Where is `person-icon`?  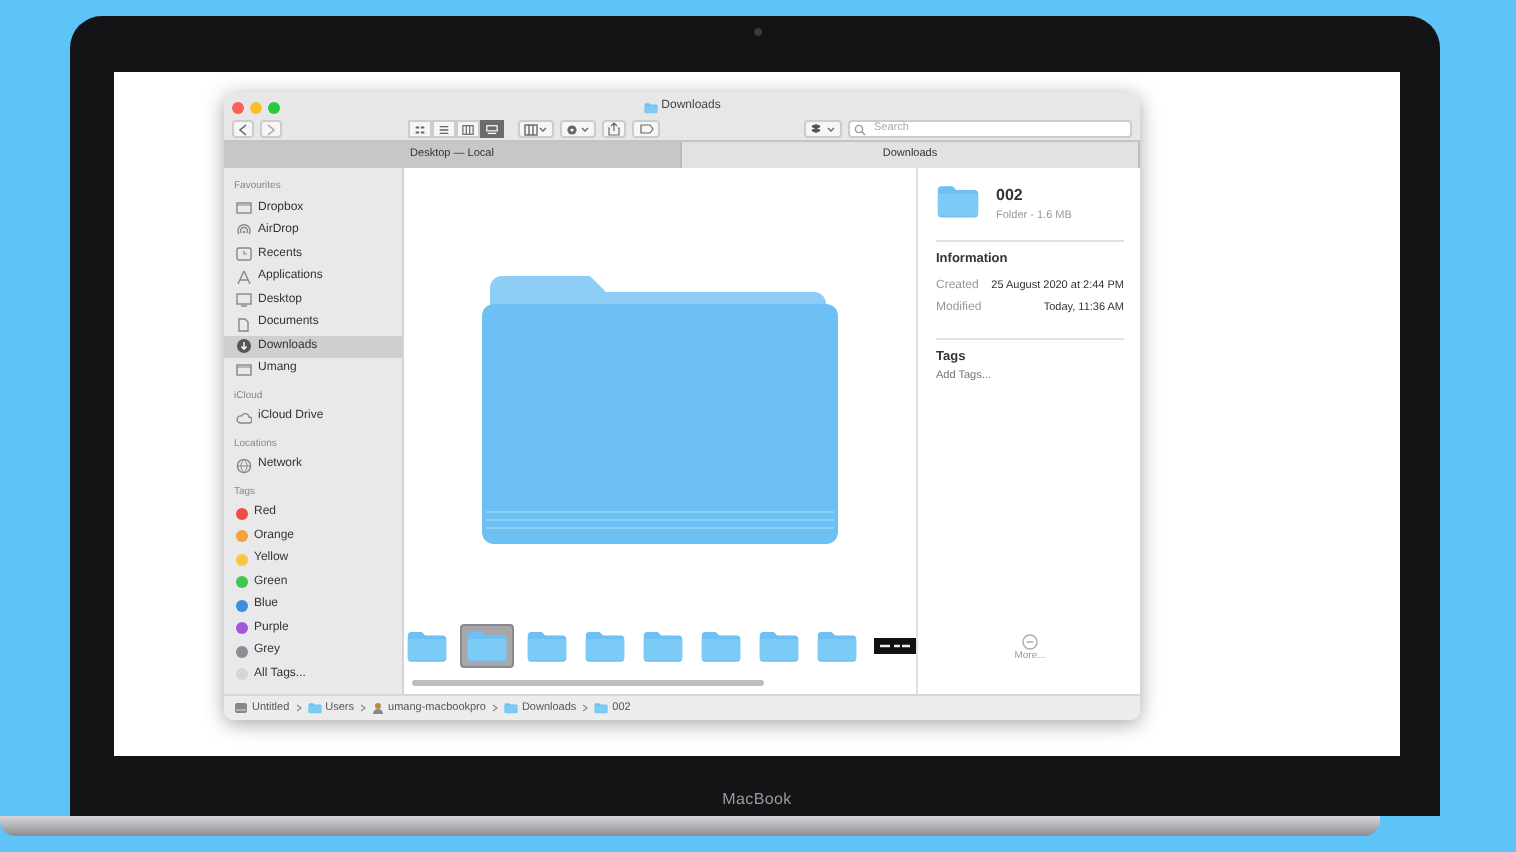 person-icon is located at coordinates (378, 708).